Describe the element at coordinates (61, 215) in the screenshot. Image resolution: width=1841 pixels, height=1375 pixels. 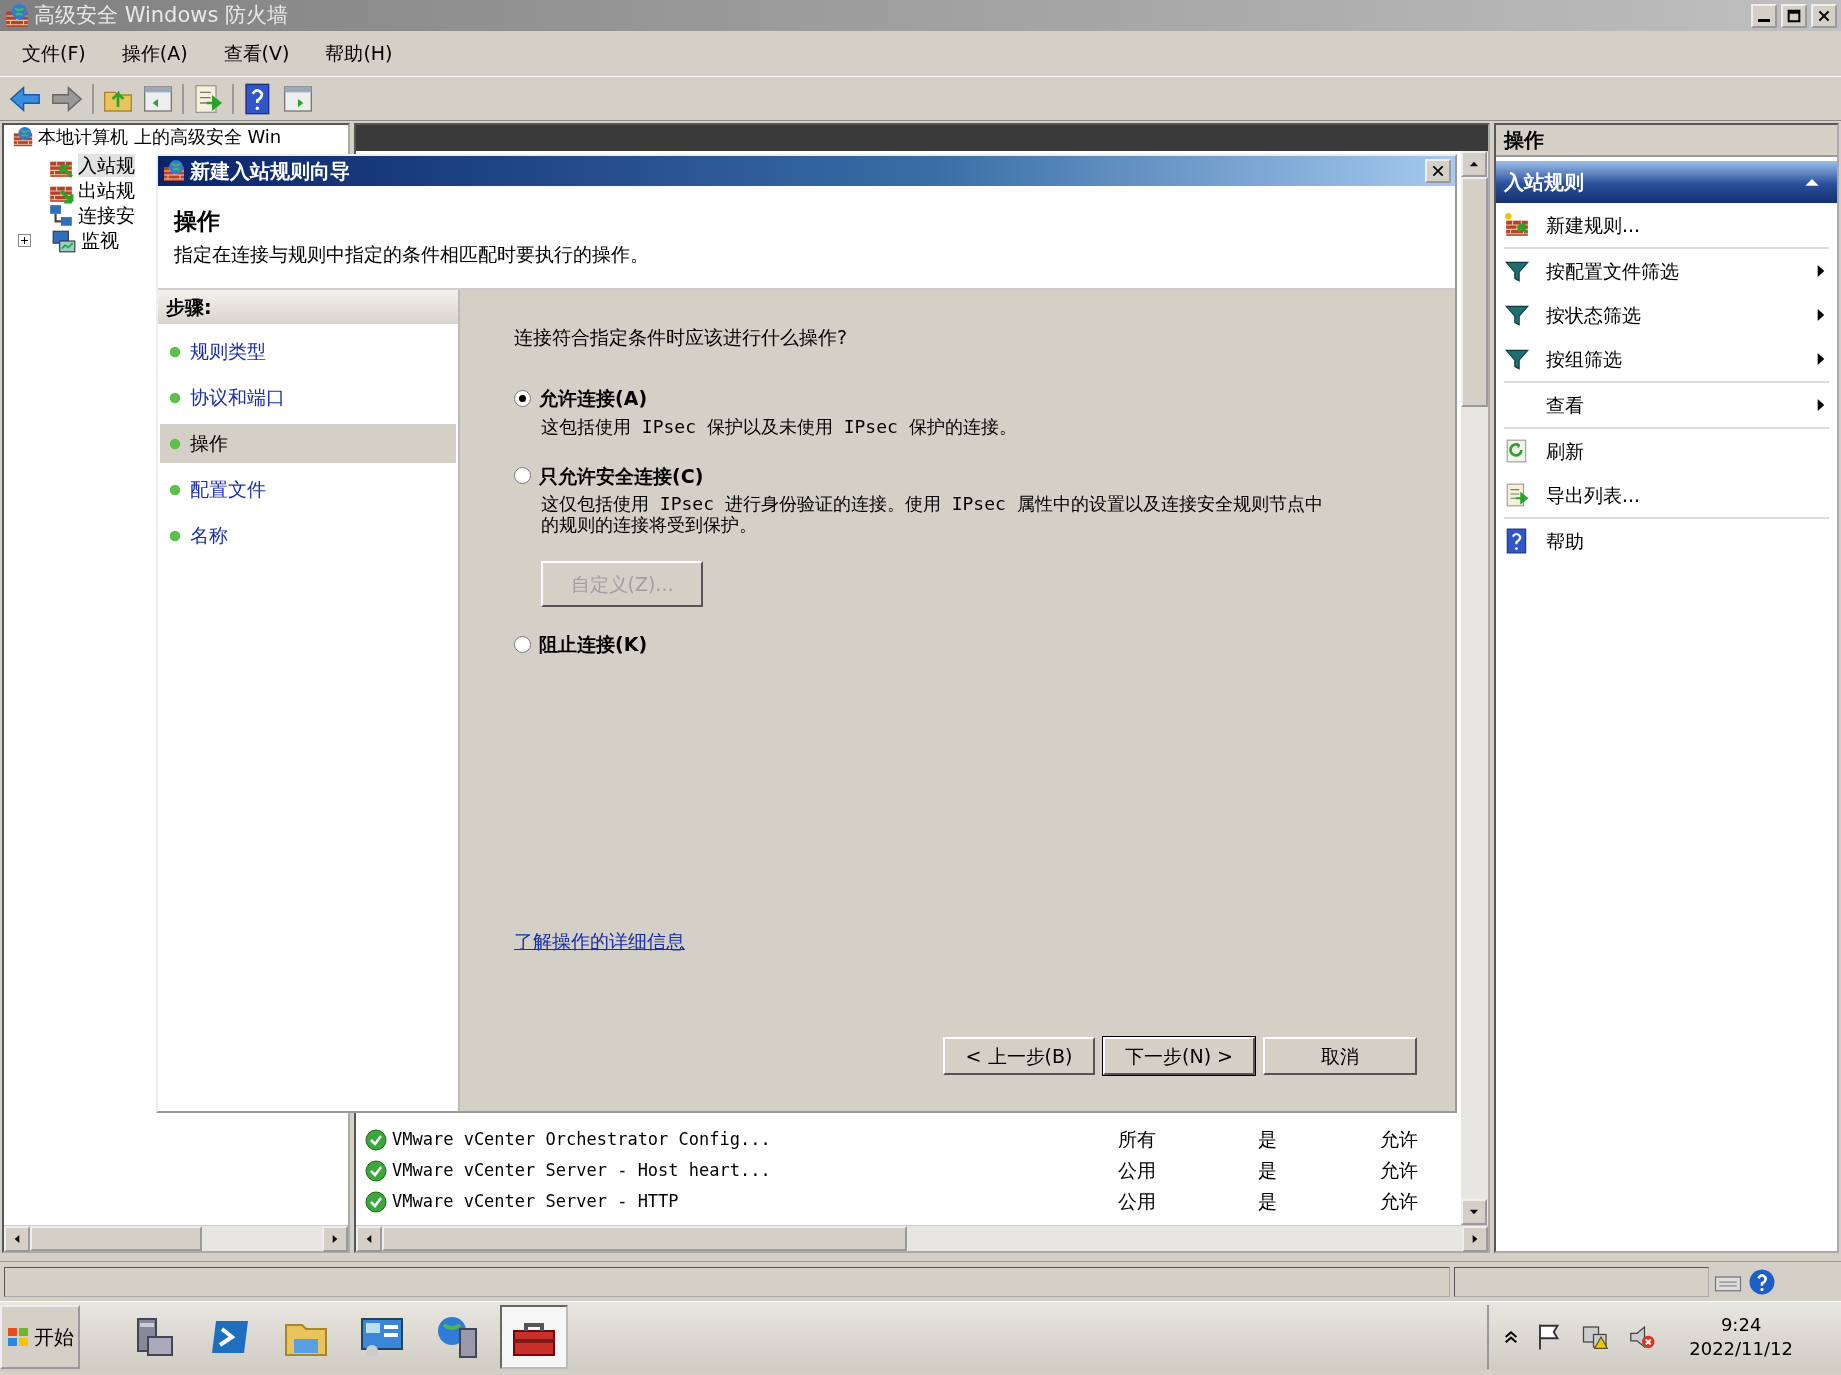
I see `network-icon` at that location.